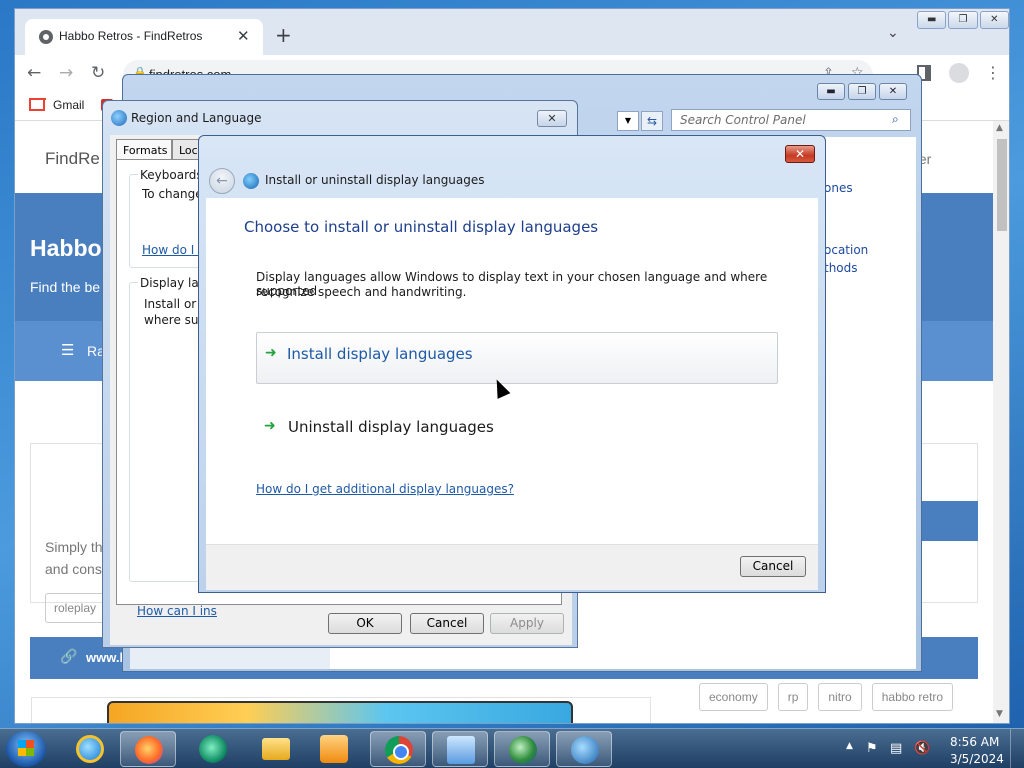  I want to click on control-panel-link: ocation, so click(846, 250).